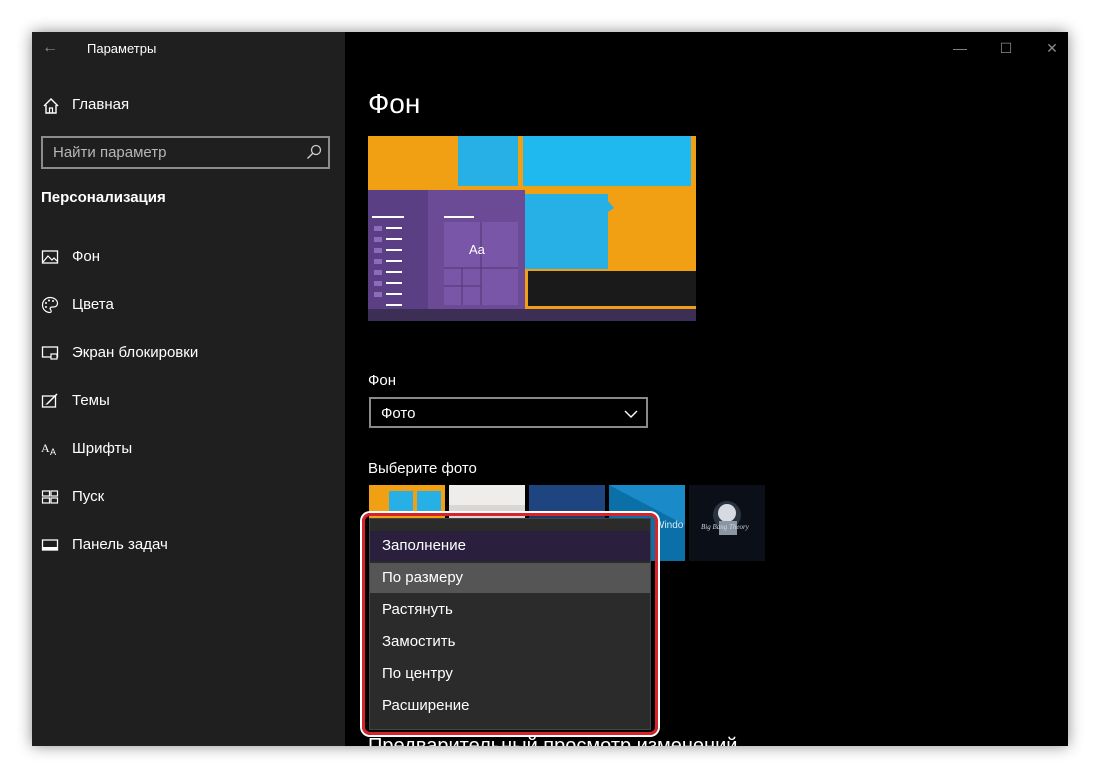 The width and height of the screenshot is (1100, 779). I want to click on photo-thumbnail-5: Big Bang Theory, so click(727, 523).